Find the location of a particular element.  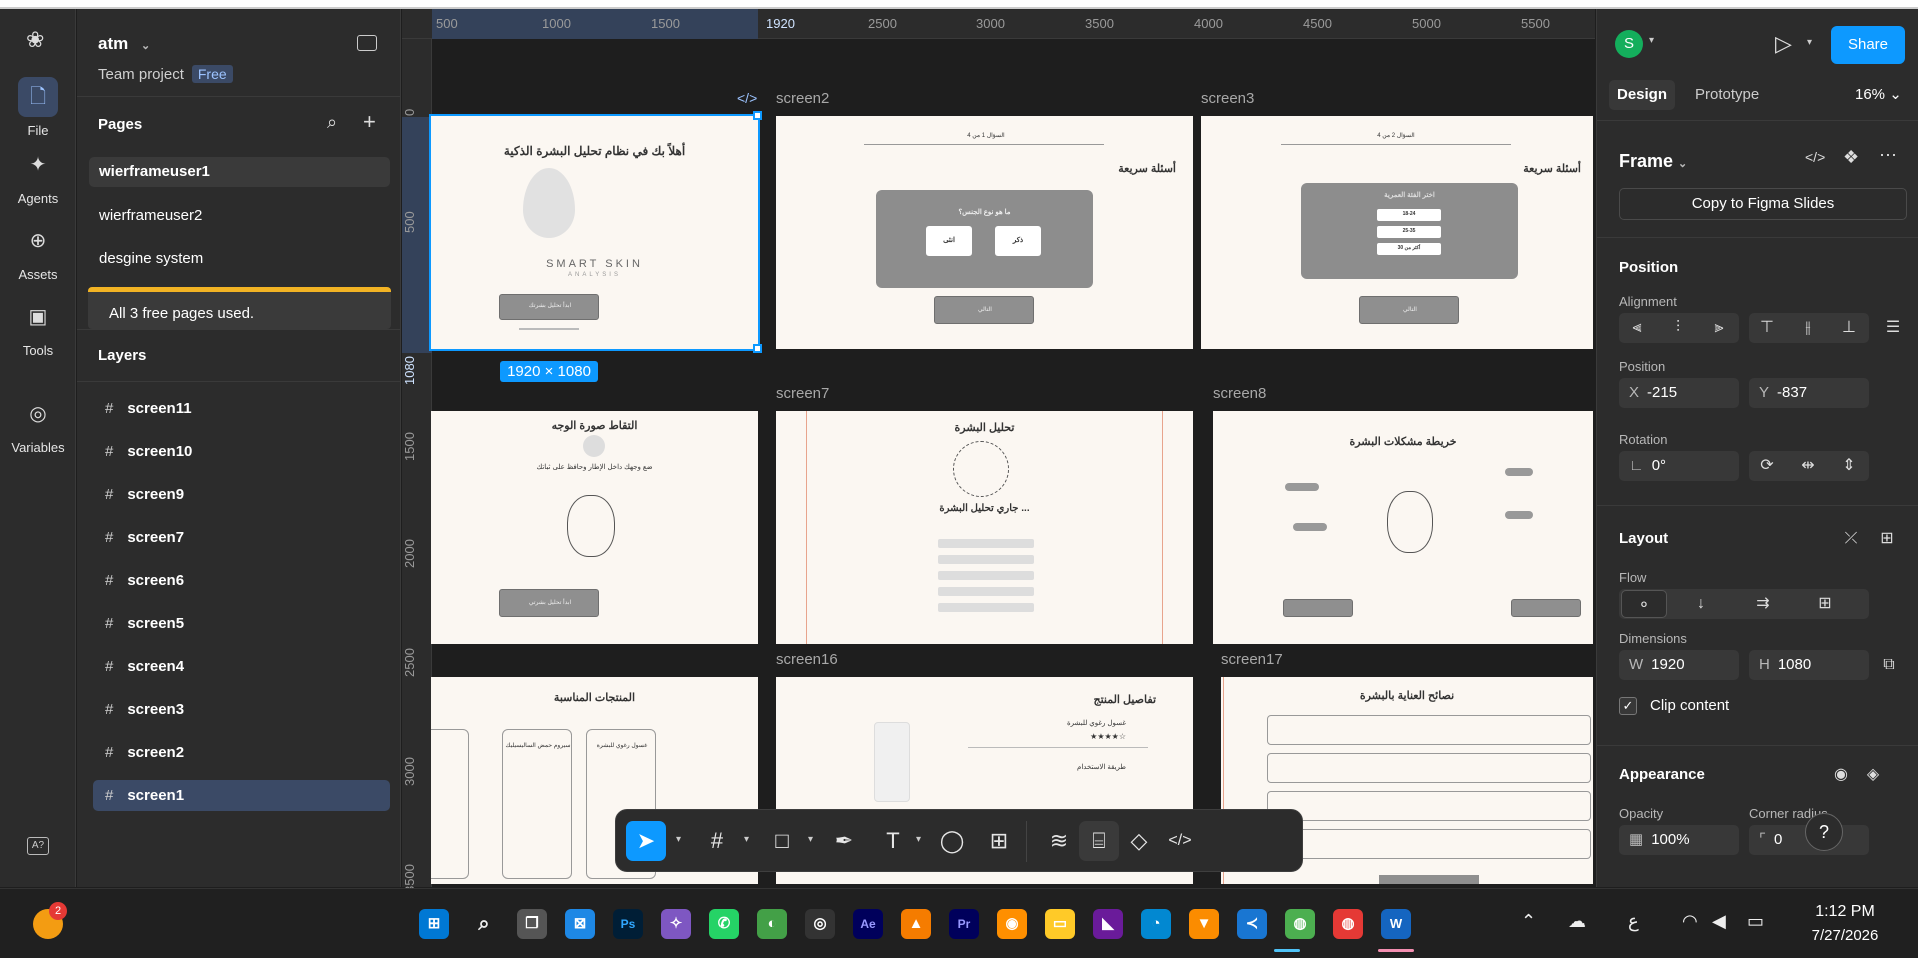

sidebar-toggle-icon is located at coordinates (367, 43).